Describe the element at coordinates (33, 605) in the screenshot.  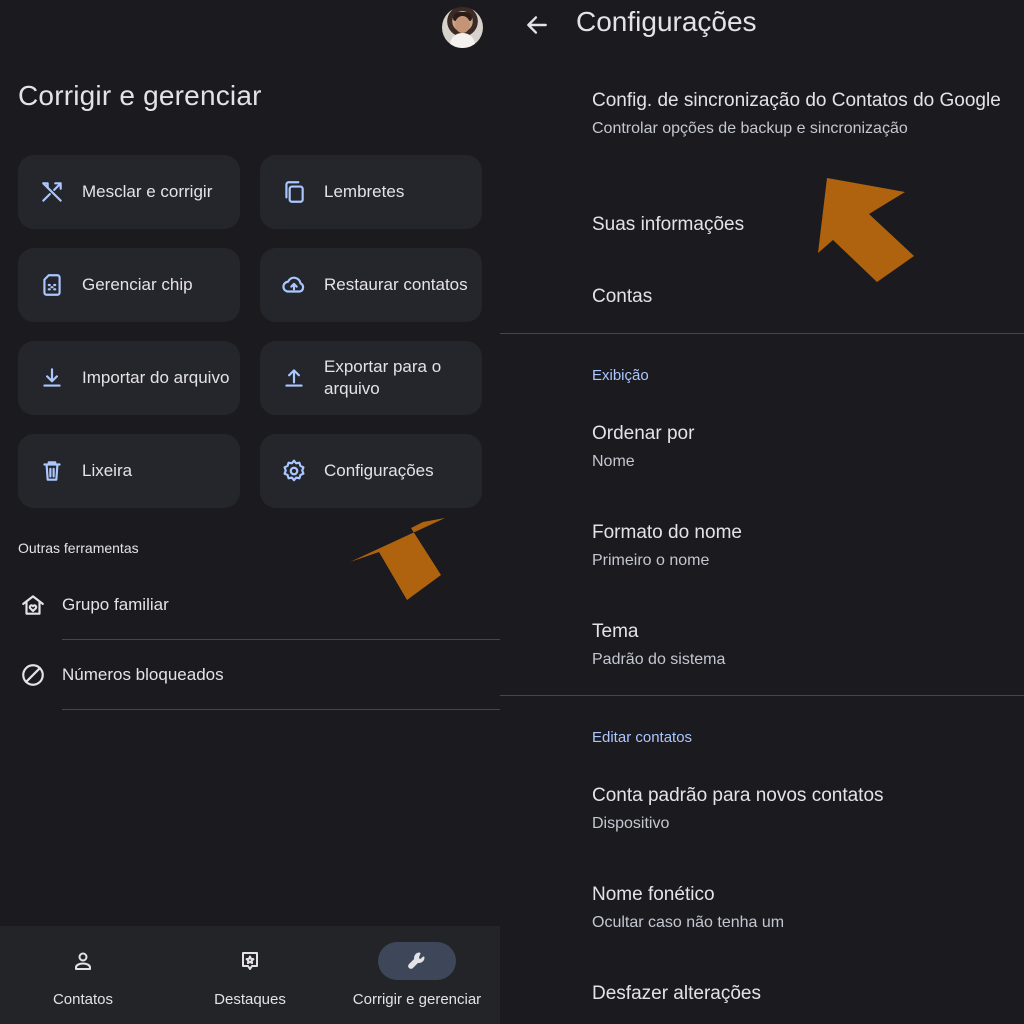
I see `family-home-icon` at that location.